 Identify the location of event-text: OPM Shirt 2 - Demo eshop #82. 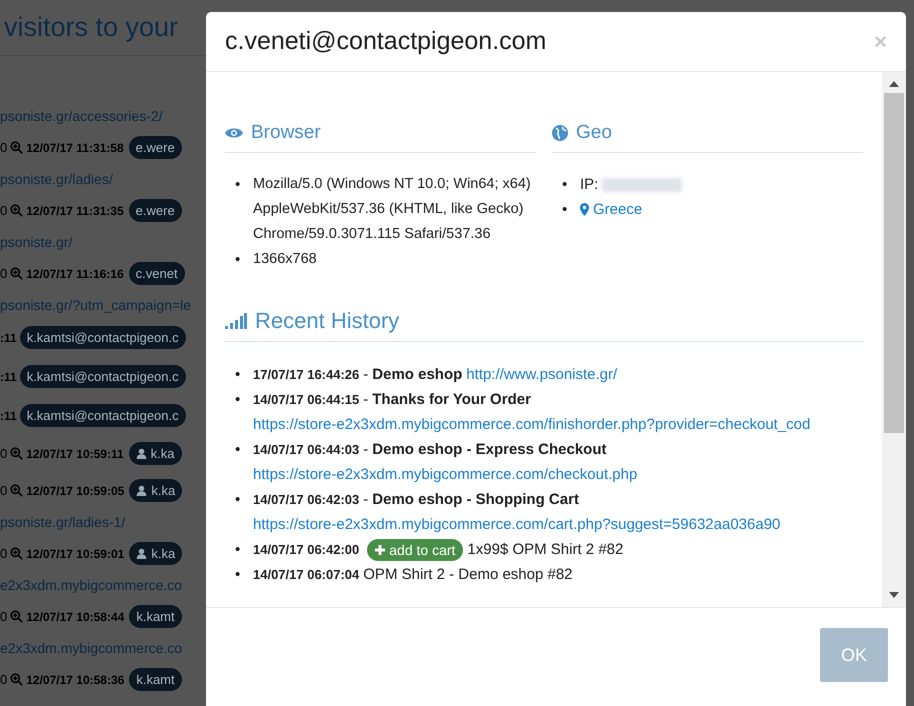
(468, 574).